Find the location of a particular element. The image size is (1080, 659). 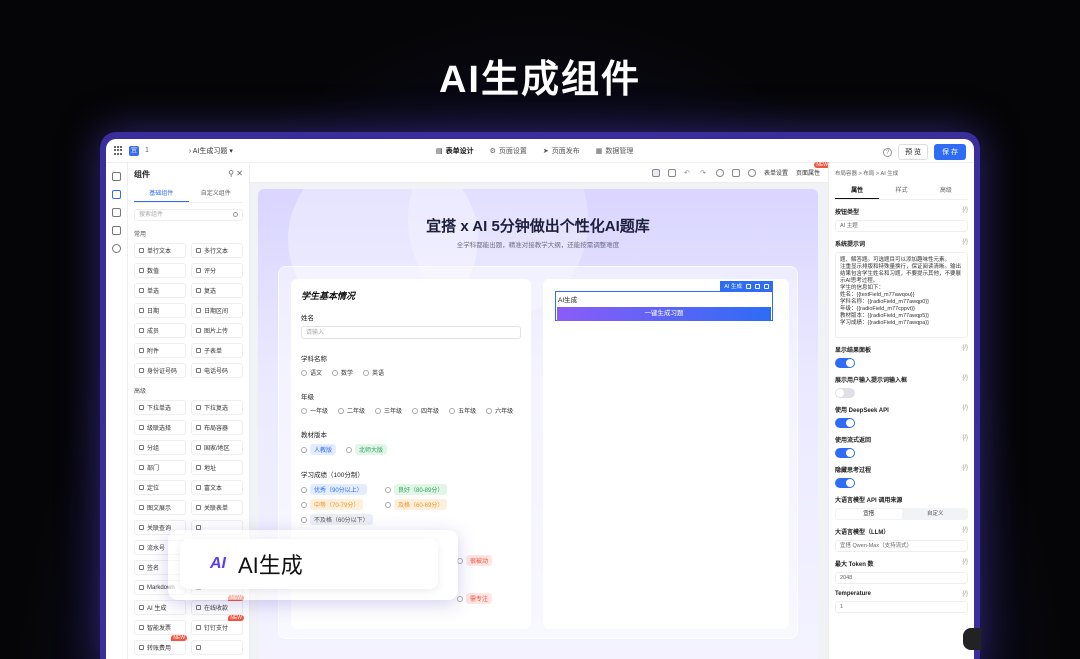

name-input: 请输入 is located at coordinates (411, 332).